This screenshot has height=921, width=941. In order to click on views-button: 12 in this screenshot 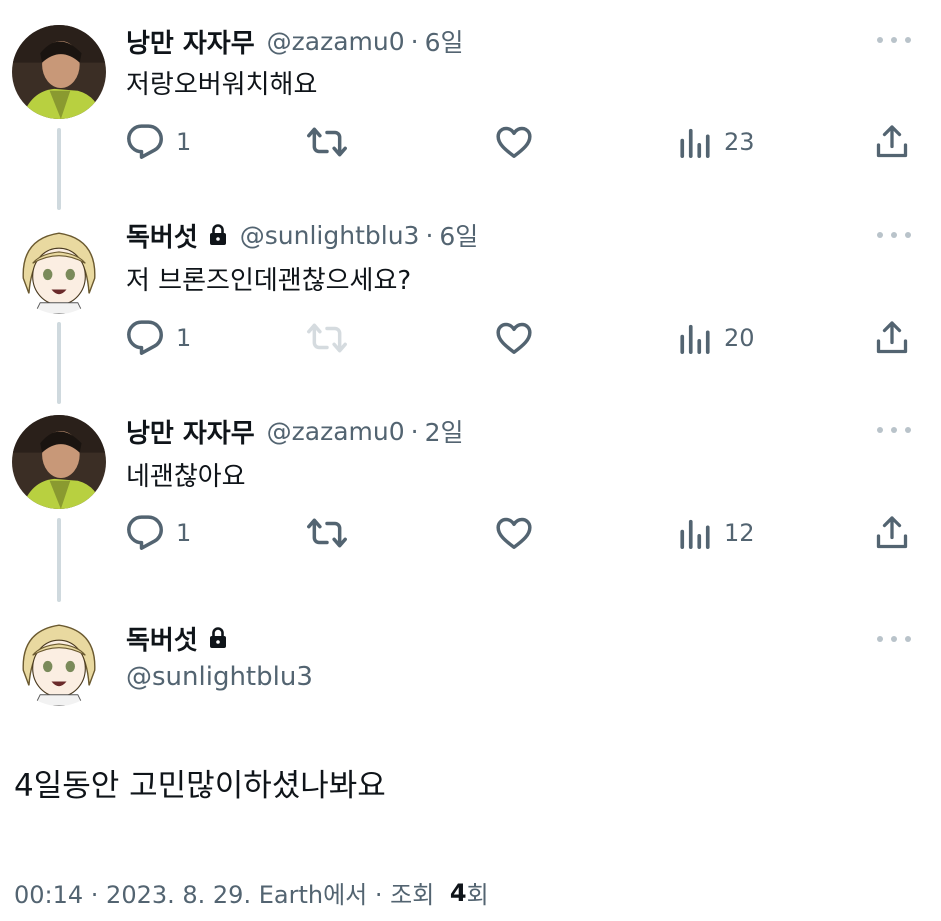, I will do `click(716, 533)`.